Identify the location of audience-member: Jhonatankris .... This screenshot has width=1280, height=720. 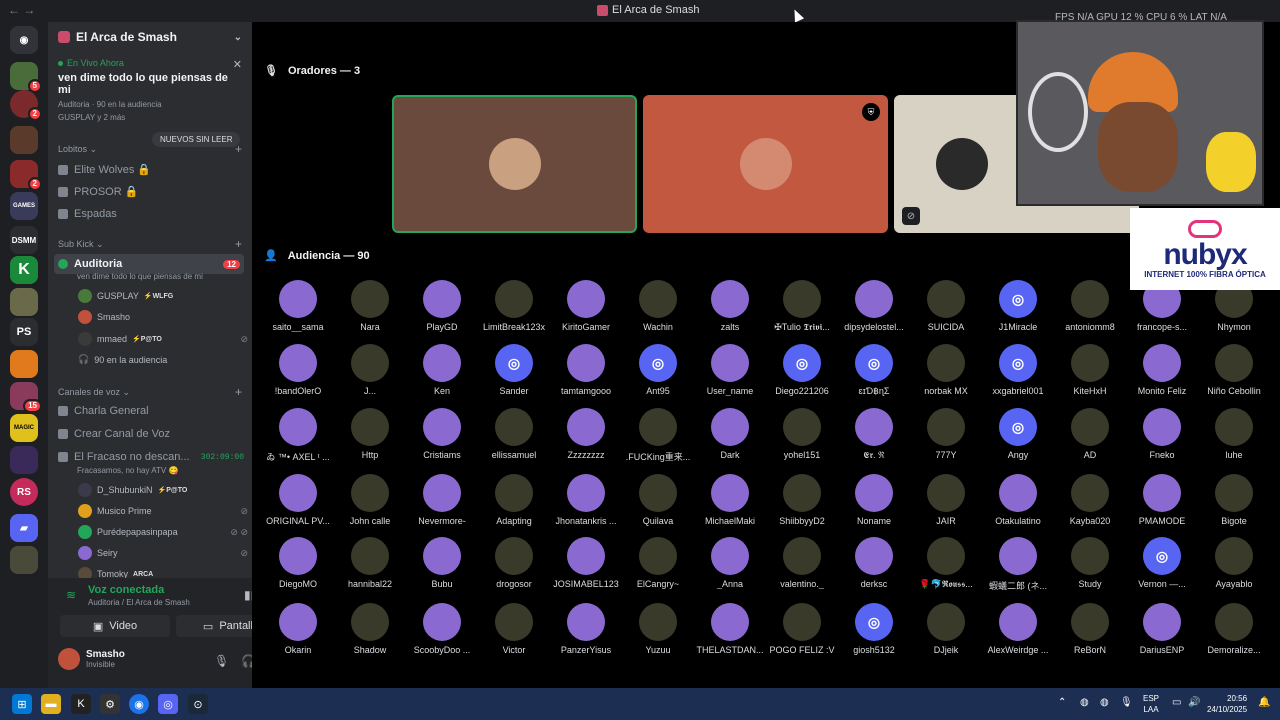
(586, 500).